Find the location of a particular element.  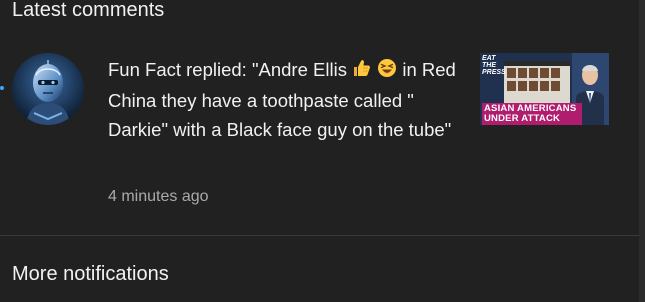

thumbs-up-icon is located at coordinates (362, 71).